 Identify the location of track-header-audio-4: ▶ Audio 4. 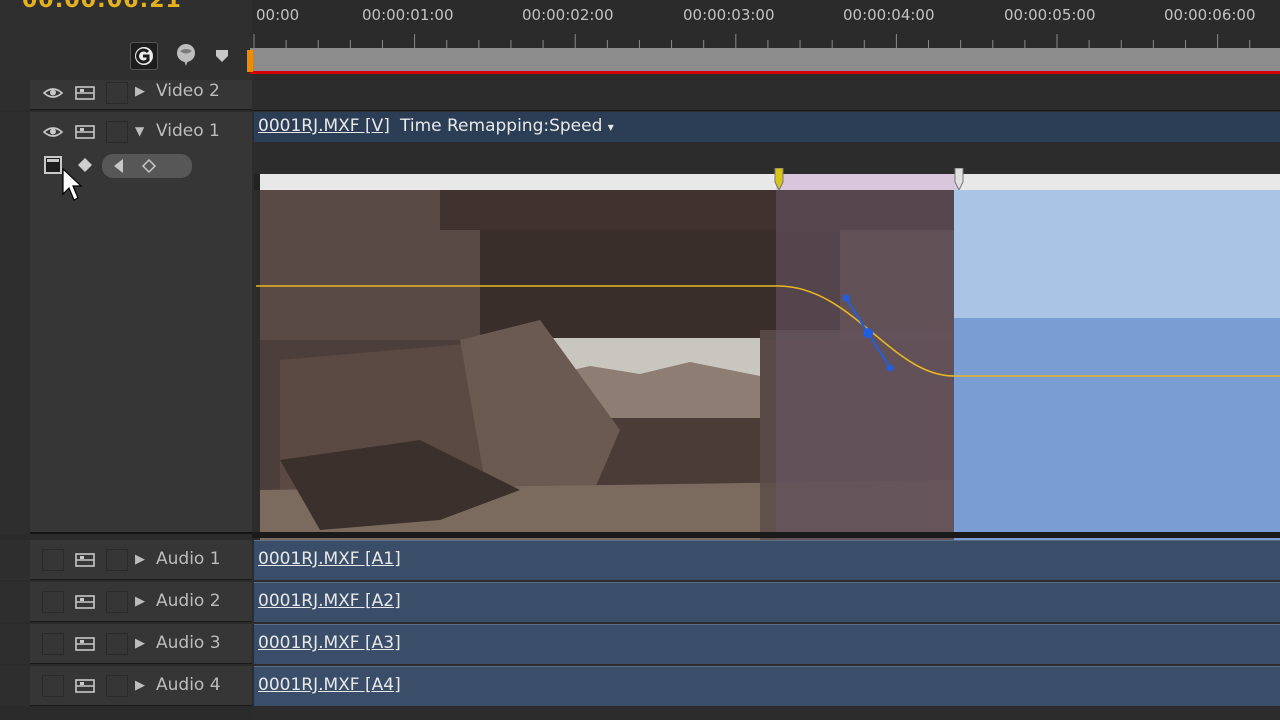
(141, 686).